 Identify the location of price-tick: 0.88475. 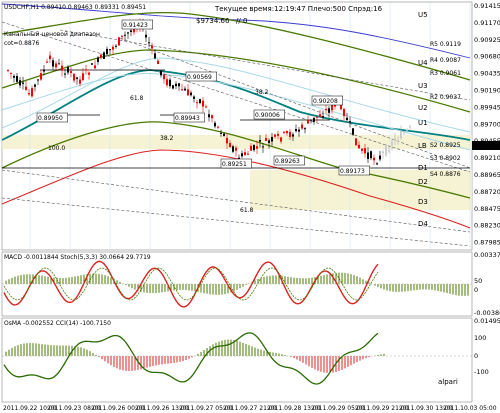
(487, 209).